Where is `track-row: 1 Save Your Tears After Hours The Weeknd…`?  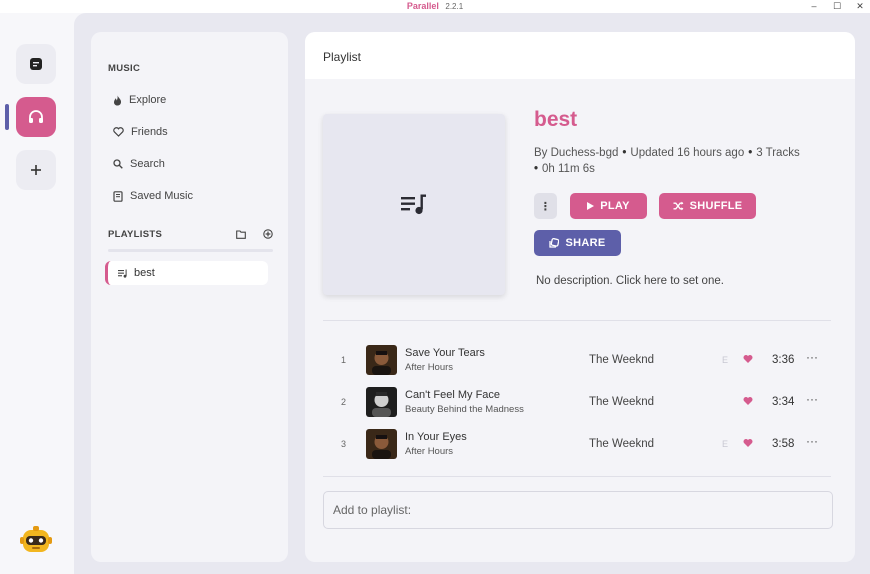 track-row: 1 Save Your Tears After Hours The Weeknd… is located at coordinates (577, 360).